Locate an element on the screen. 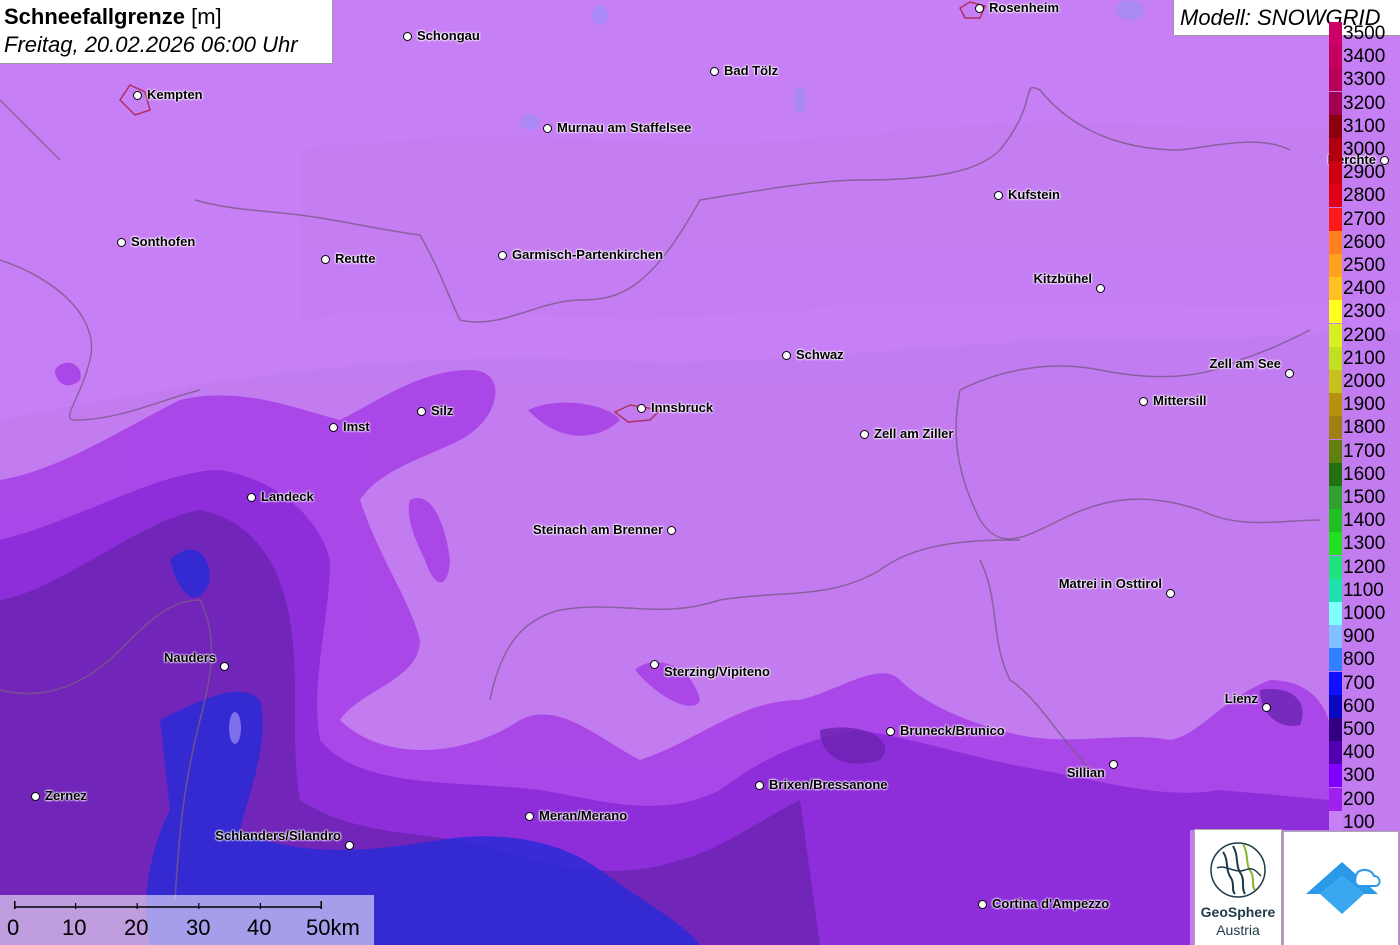  legend-item: 2900 is located at coordinates (1364, 172).